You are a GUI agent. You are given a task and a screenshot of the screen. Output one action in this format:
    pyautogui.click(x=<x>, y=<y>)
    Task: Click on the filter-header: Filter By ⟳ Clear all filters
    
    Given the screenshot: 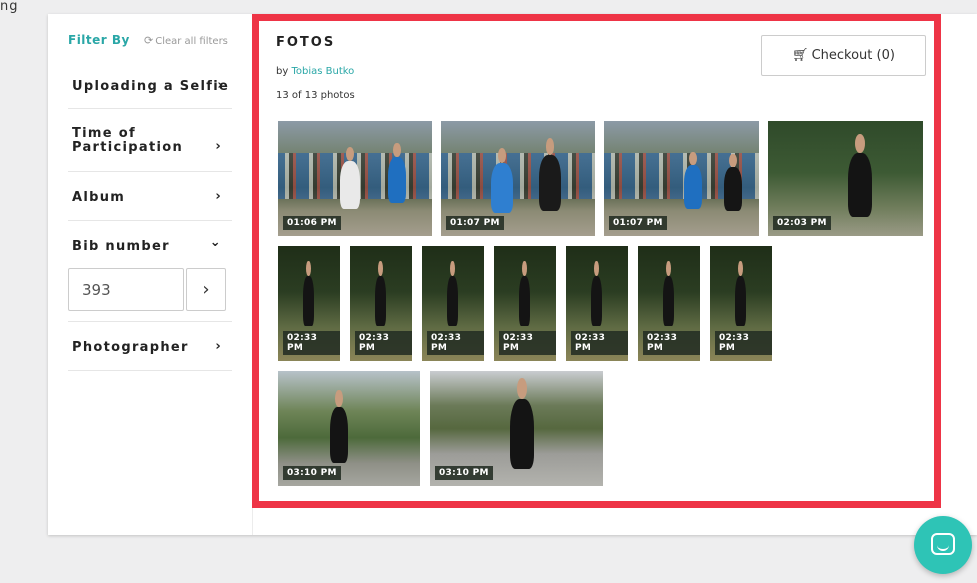 What is the action you would take?
    pyautogui.click(x=153, y=41)
    